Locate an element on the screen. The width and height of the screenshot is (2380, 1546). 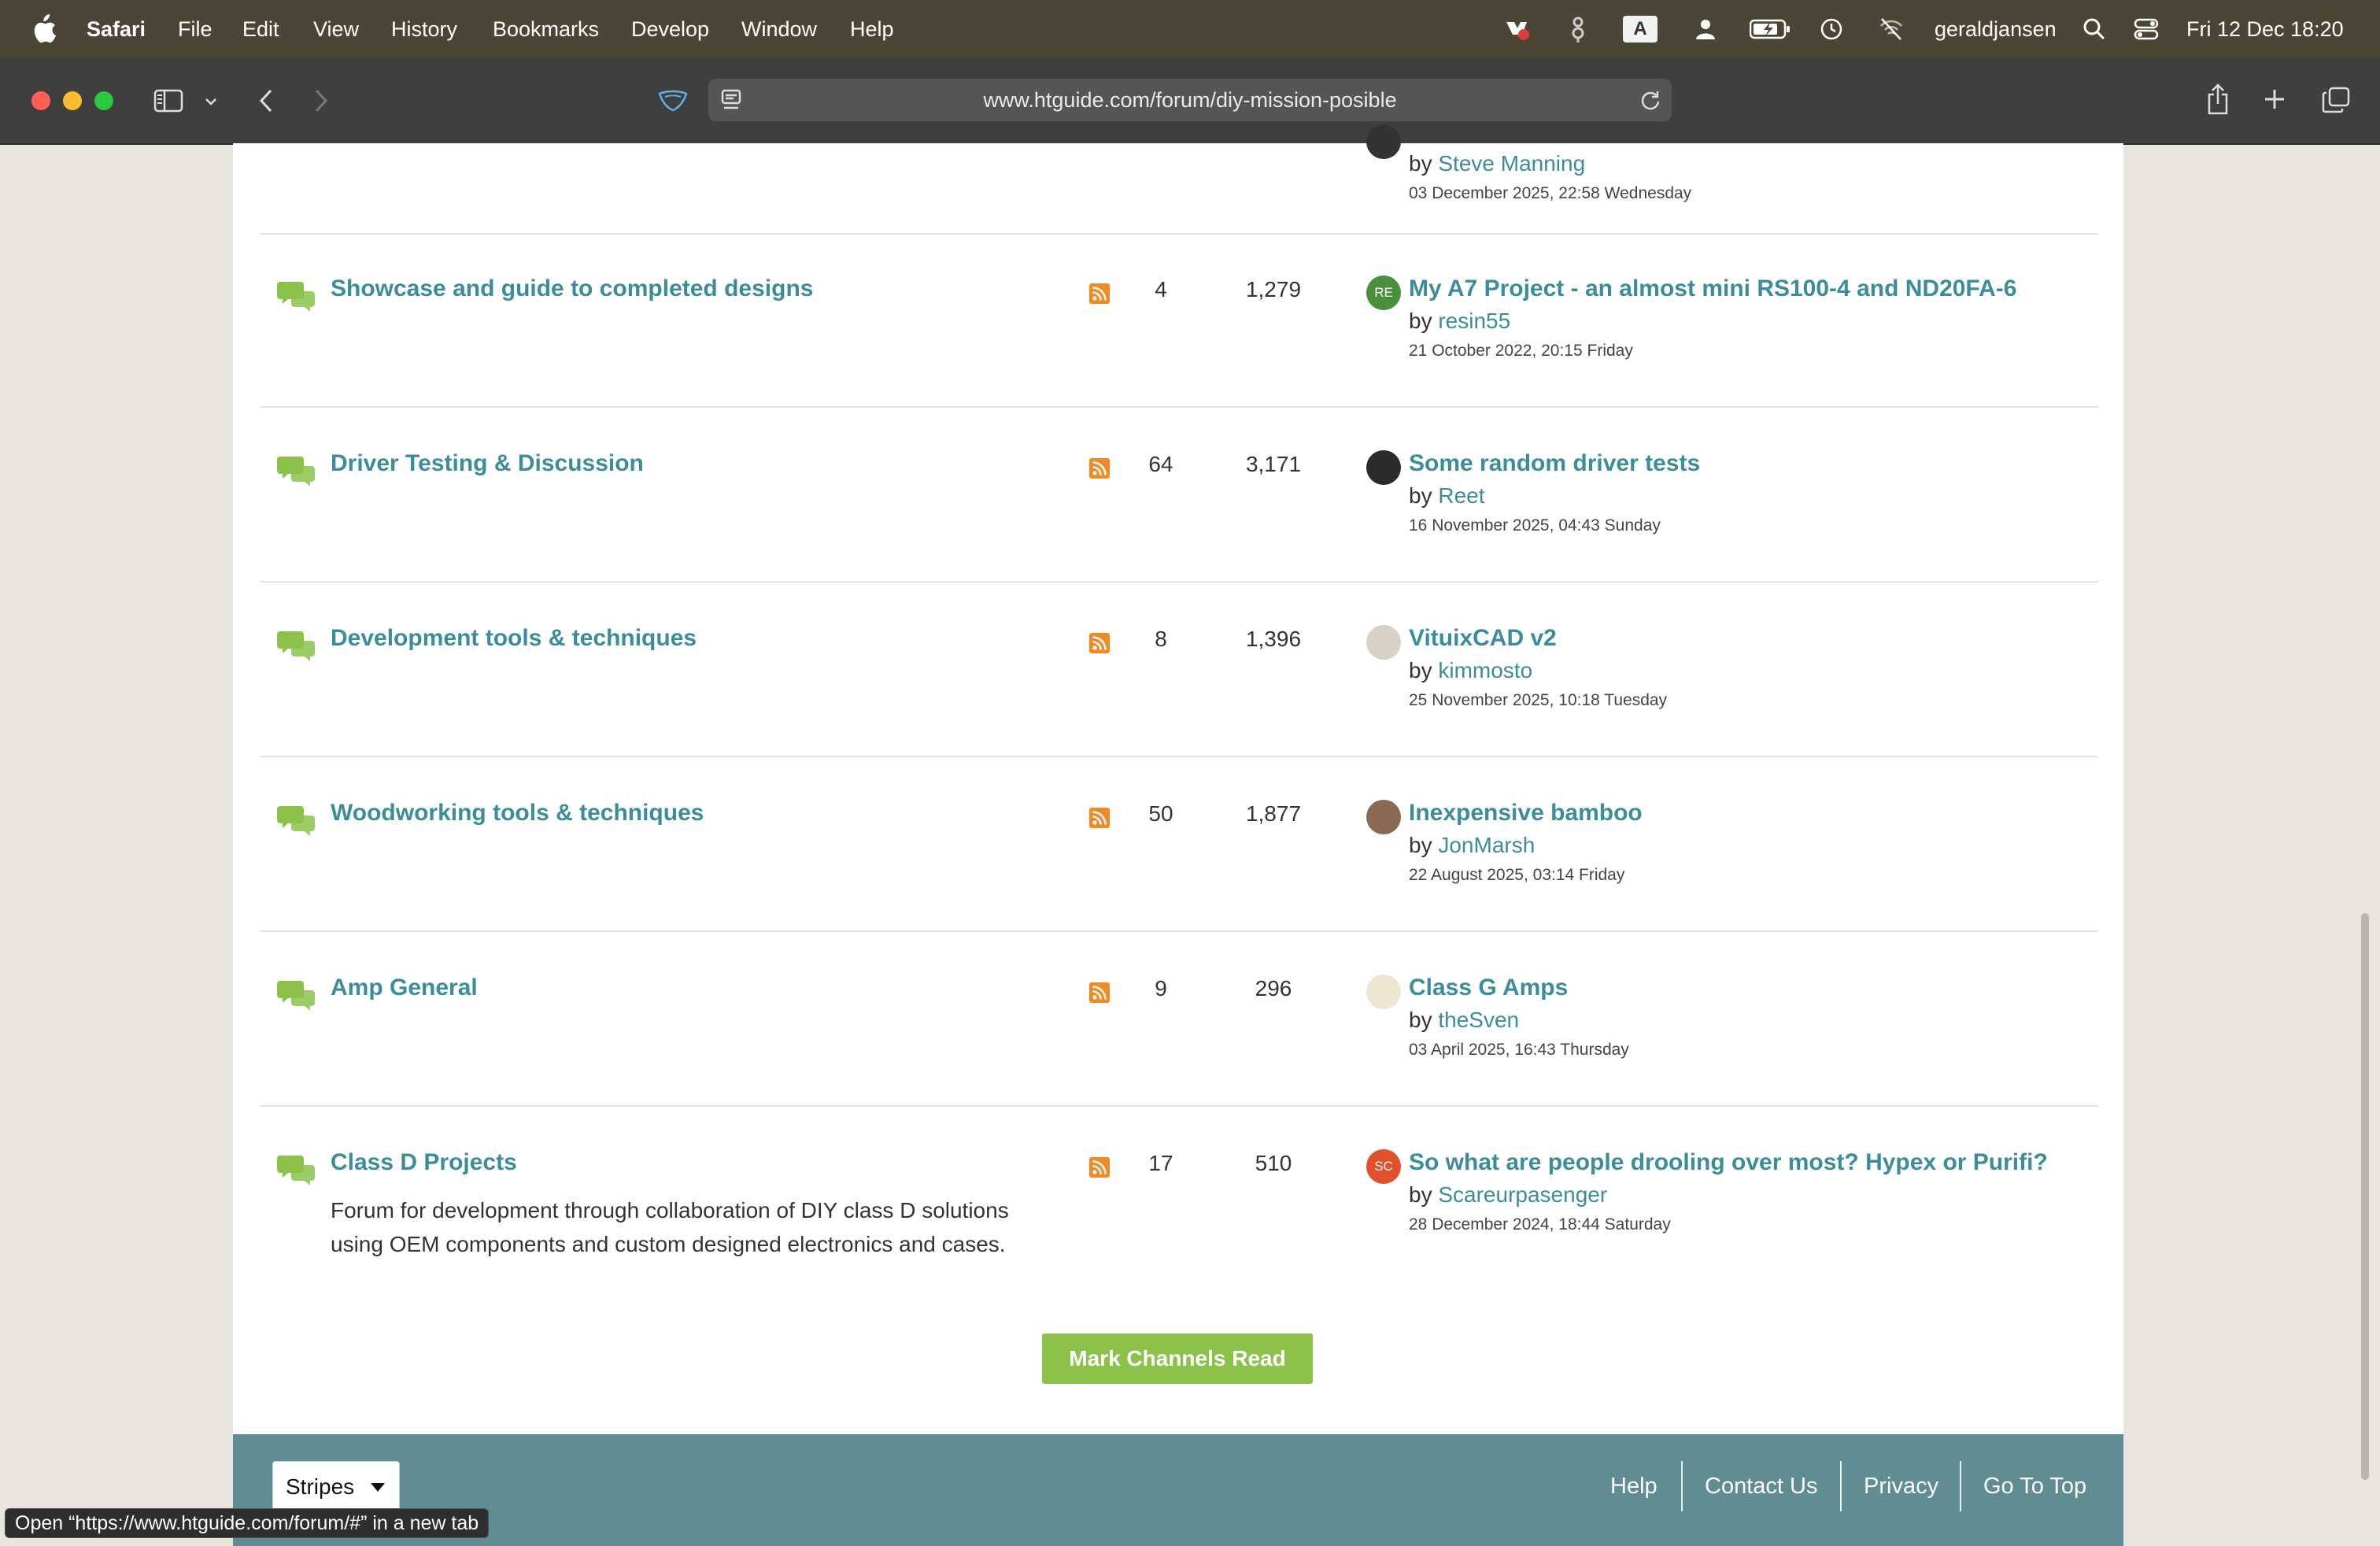
menu-view: View is located at coordinates (336, 29).